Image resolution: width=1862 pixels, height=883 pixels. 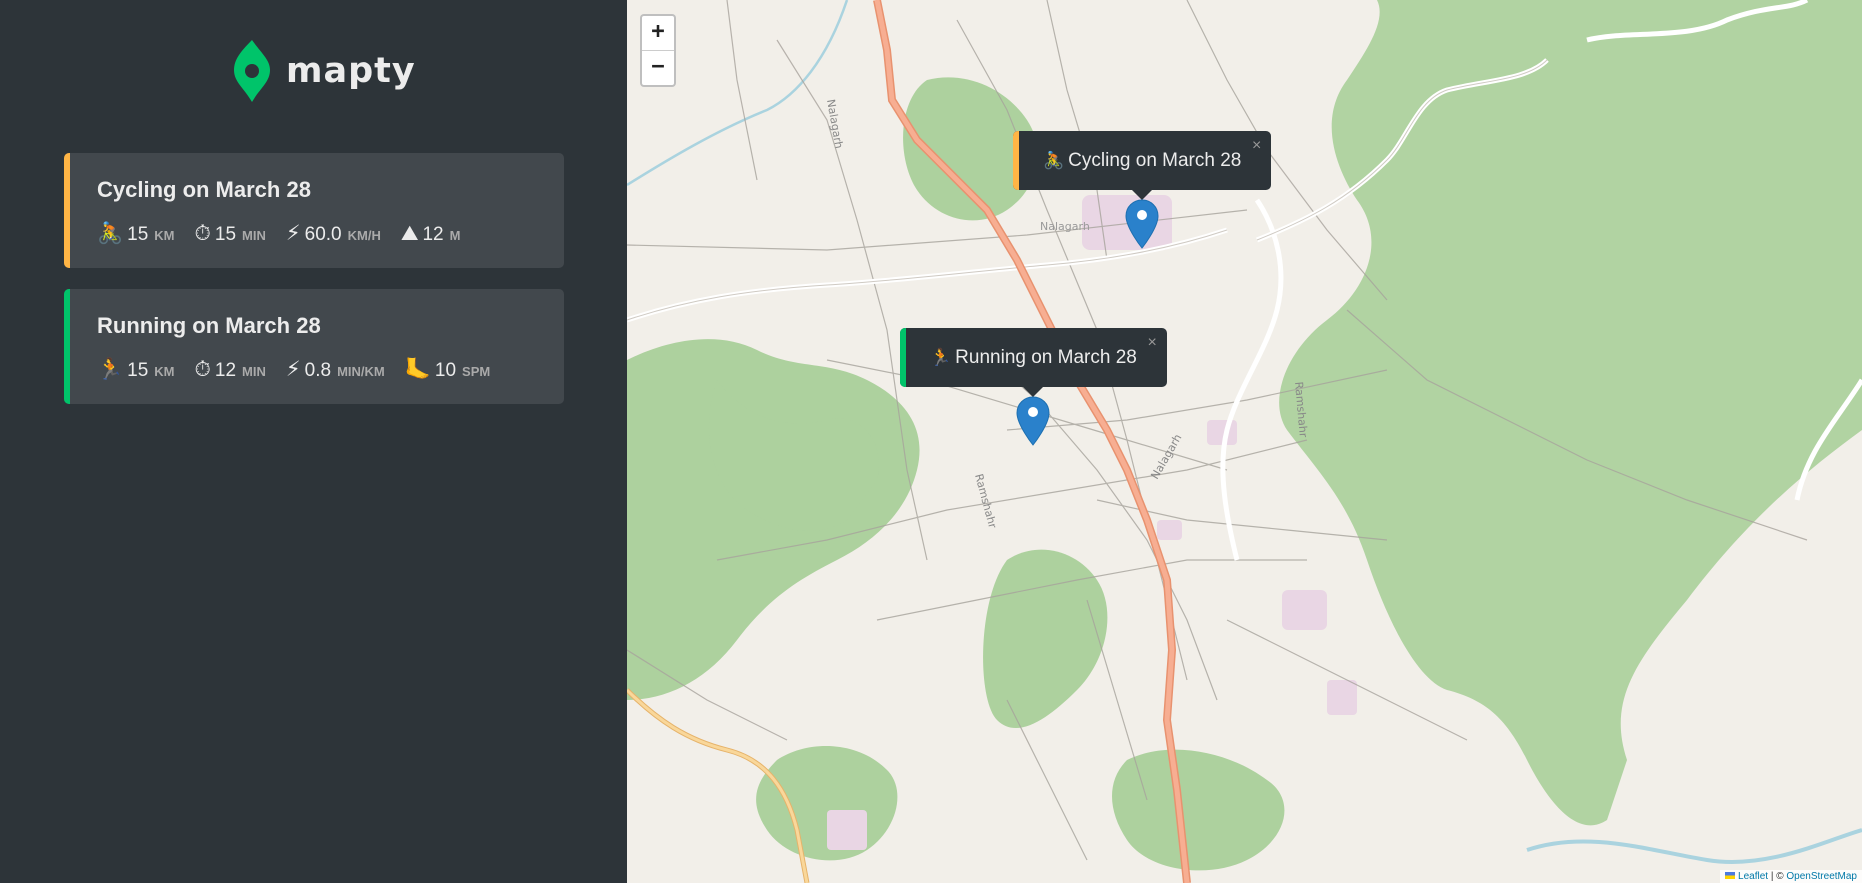 What do you see at coordinates (1033, 421) in the screenshot?
I see `map-marker-running` at bounding box center [1033, 421].